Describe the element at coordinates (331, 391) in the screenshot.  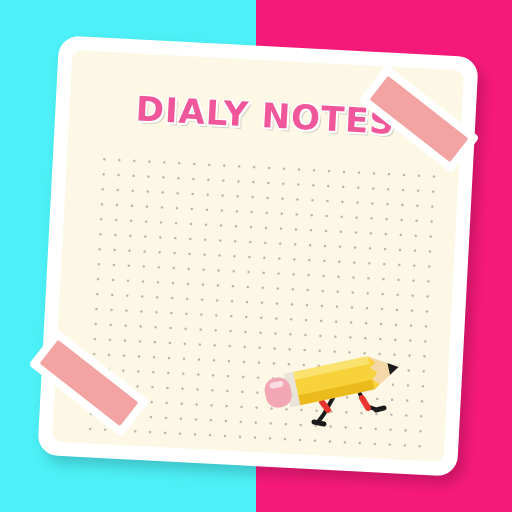
I see `walking-pencil-icon` at that location.